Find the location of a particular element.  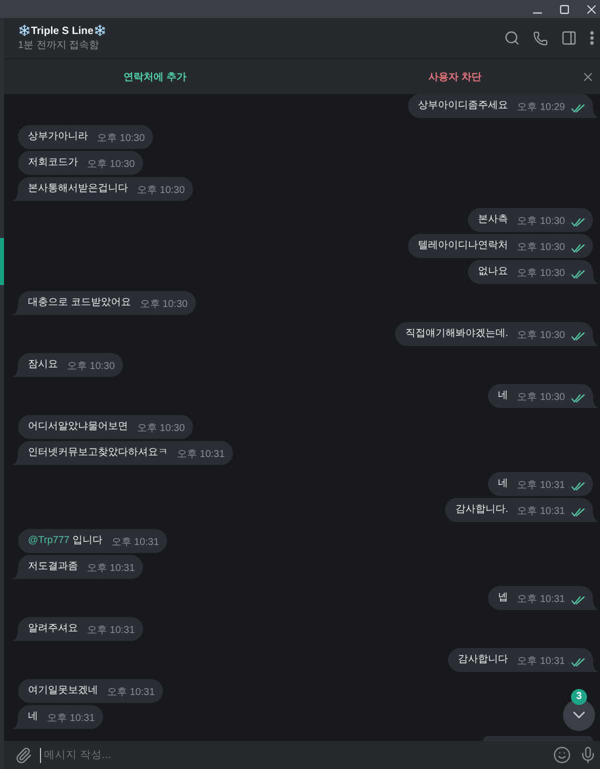

scroll-down-button is located at coordinates (579, 715).